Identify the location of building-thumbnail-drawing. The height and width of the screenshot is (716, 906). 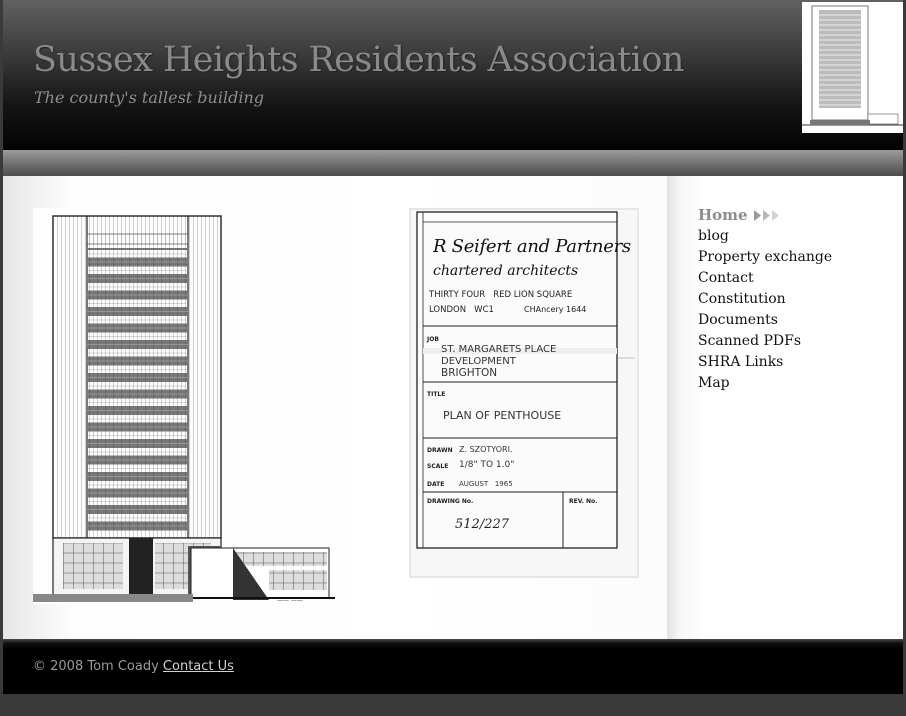
(852, 67).